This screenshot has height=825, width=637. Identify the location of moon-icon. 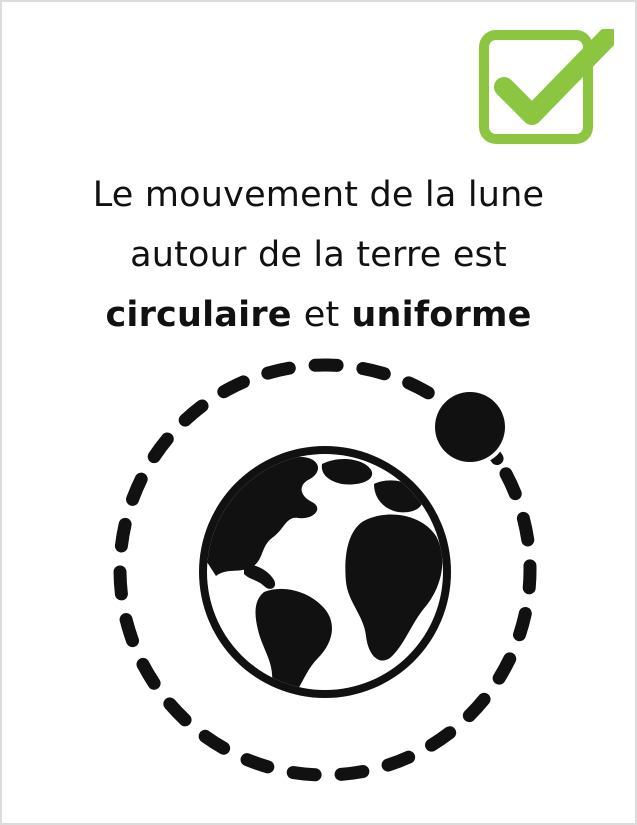
(470, 427).